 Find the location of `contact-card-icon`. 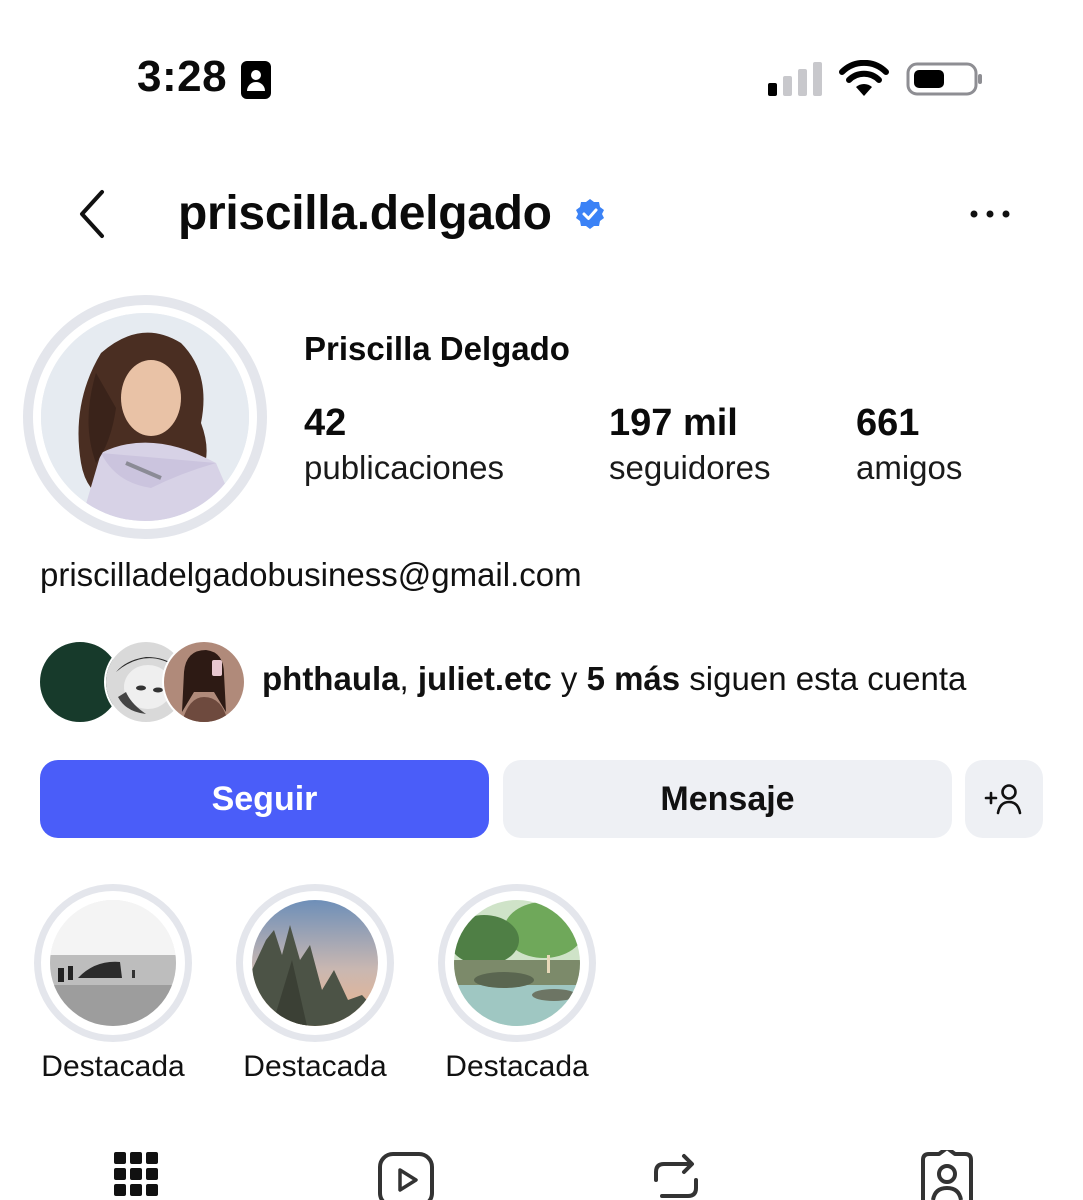

contact-card-icon is located at coordinates (256, 80).